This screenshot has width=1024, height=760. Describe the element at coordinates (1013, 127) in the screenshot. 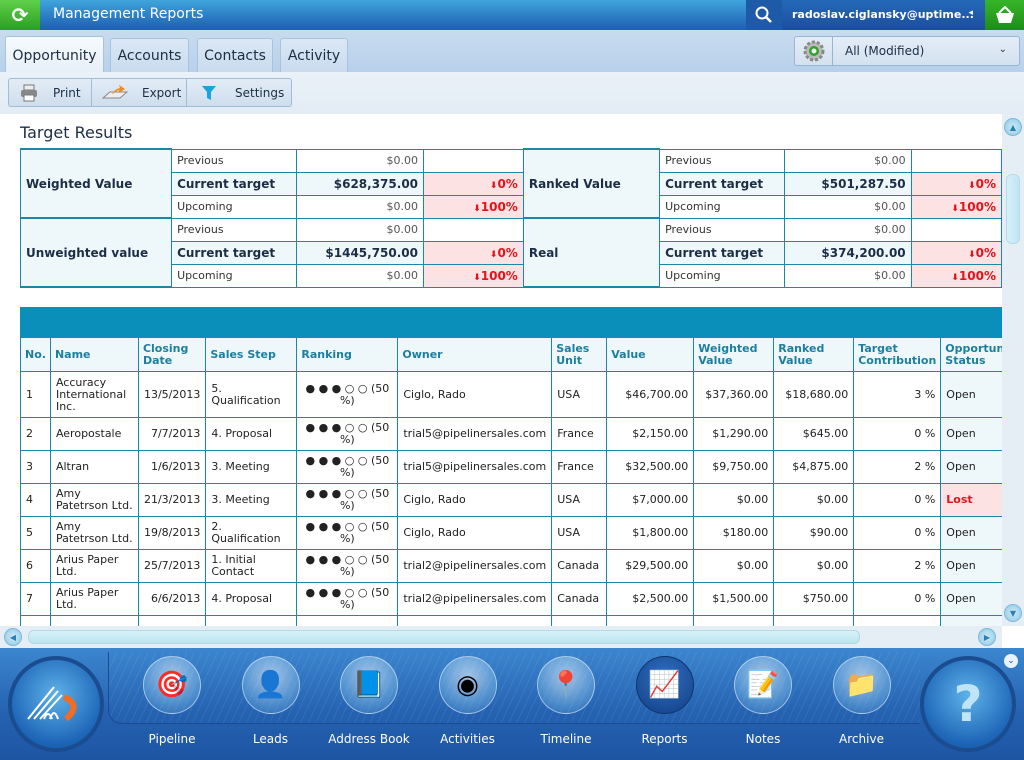

I see `scroll-up-icon: ▲` at that location.